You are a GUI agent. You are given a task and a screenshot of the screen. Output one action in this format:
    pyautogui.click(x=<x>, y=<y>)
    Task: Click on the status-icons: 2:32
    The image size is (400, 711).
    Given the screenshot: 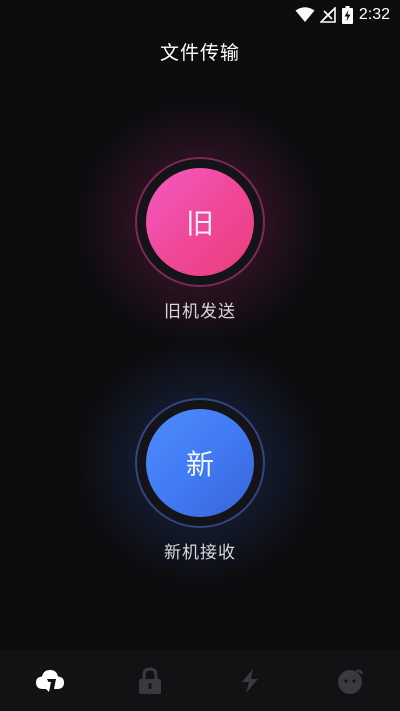 What is the action you would take?
    pyautogui.click(x=342, y=15)
    